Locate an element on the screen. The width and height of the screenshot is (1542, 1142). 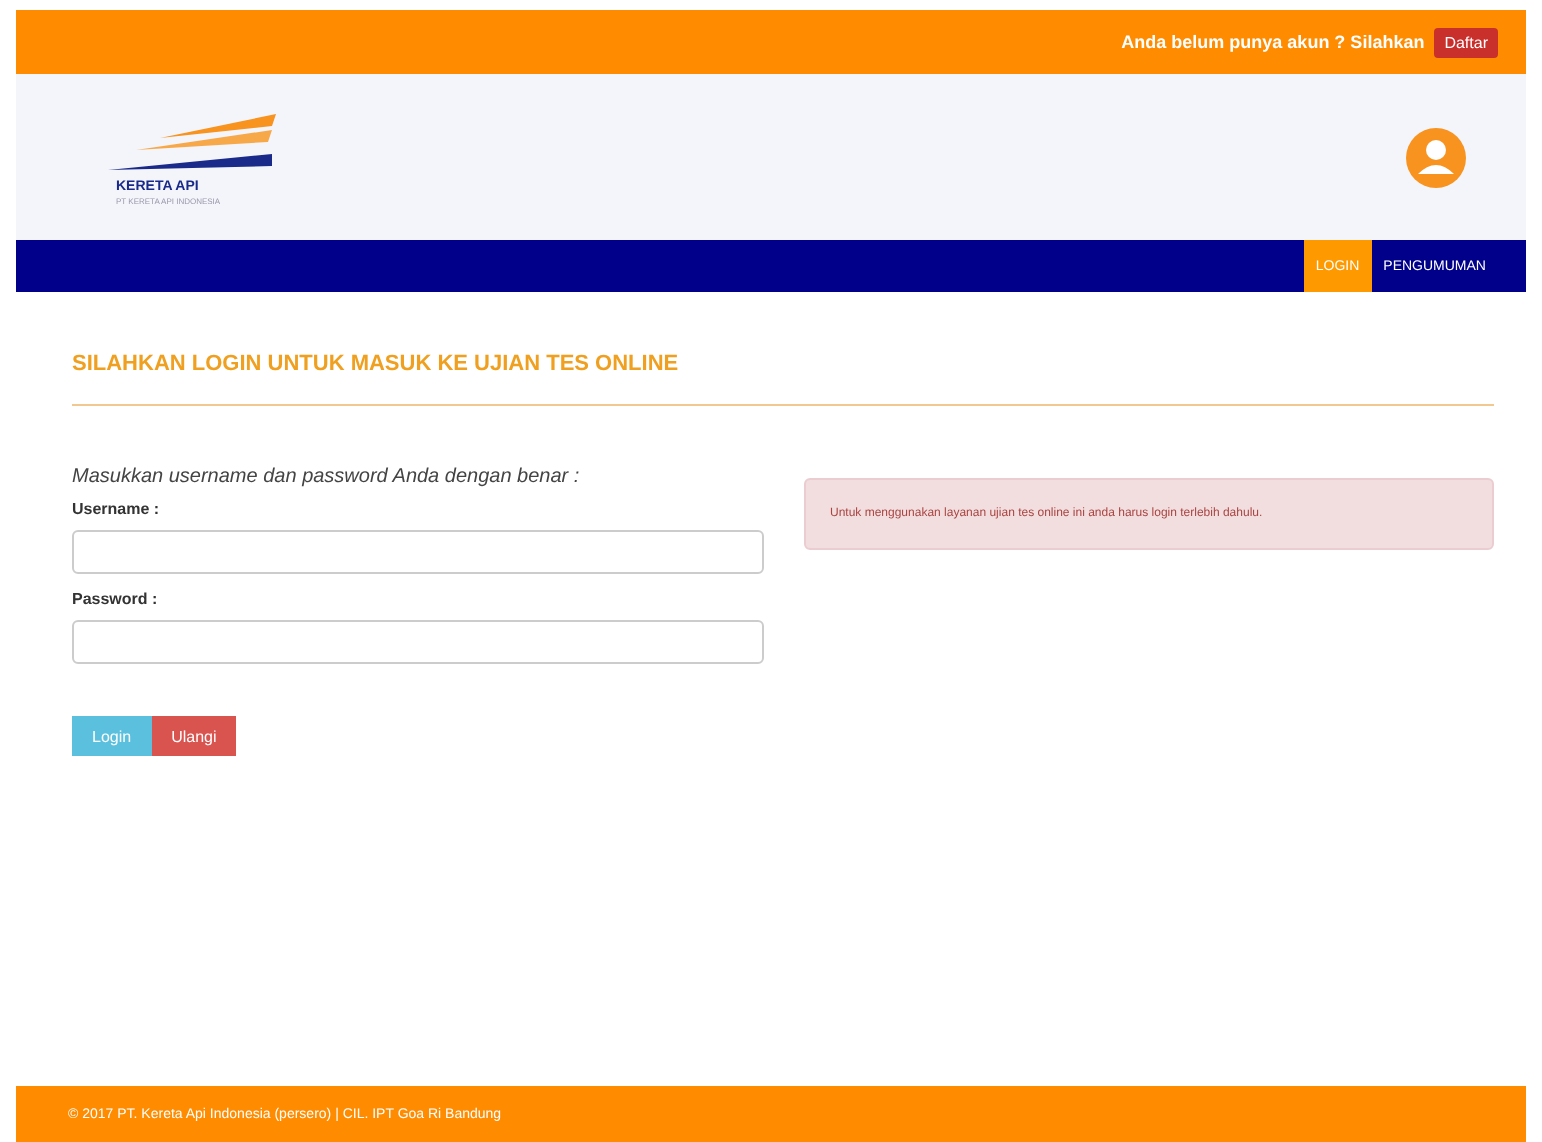
user-avatar-icon is located at coordinates (1436, 157).